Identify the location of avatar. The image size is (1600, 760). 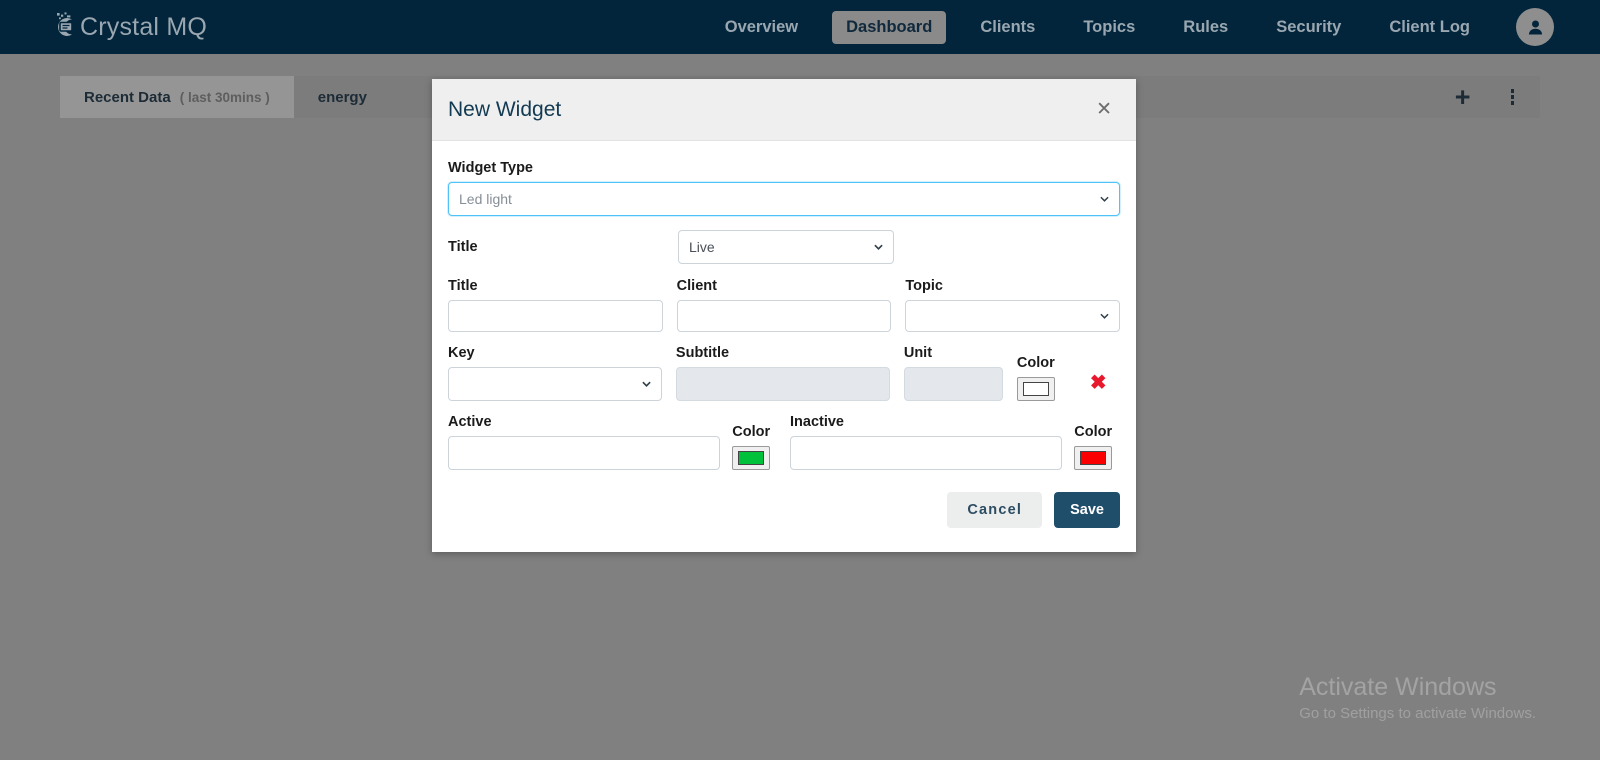
(1535, 27).